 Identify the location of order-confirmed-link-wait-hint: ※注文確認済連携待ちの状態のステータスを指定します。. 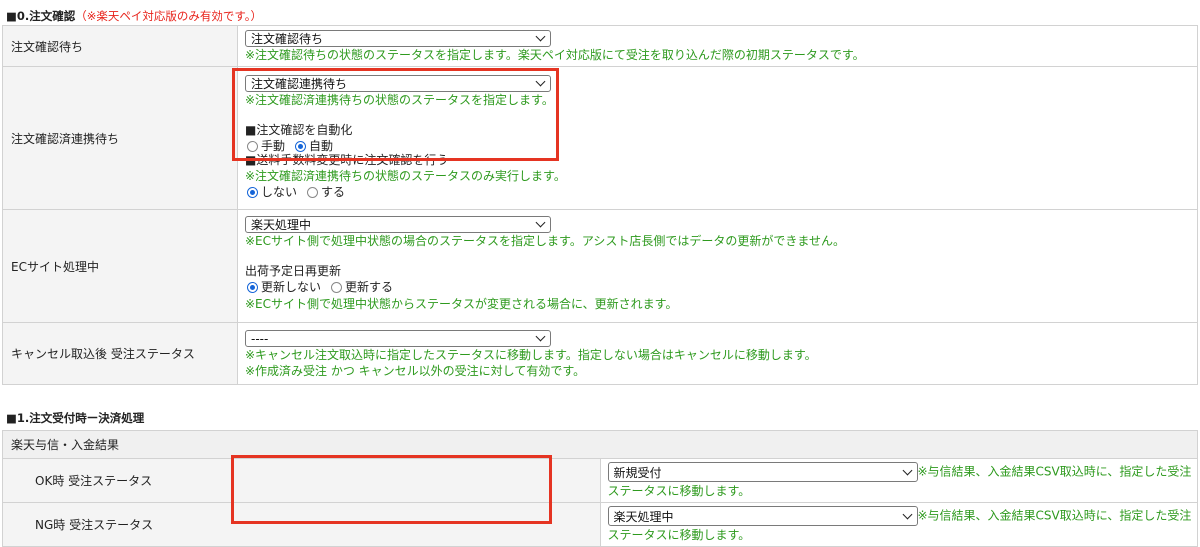
(399, 100).